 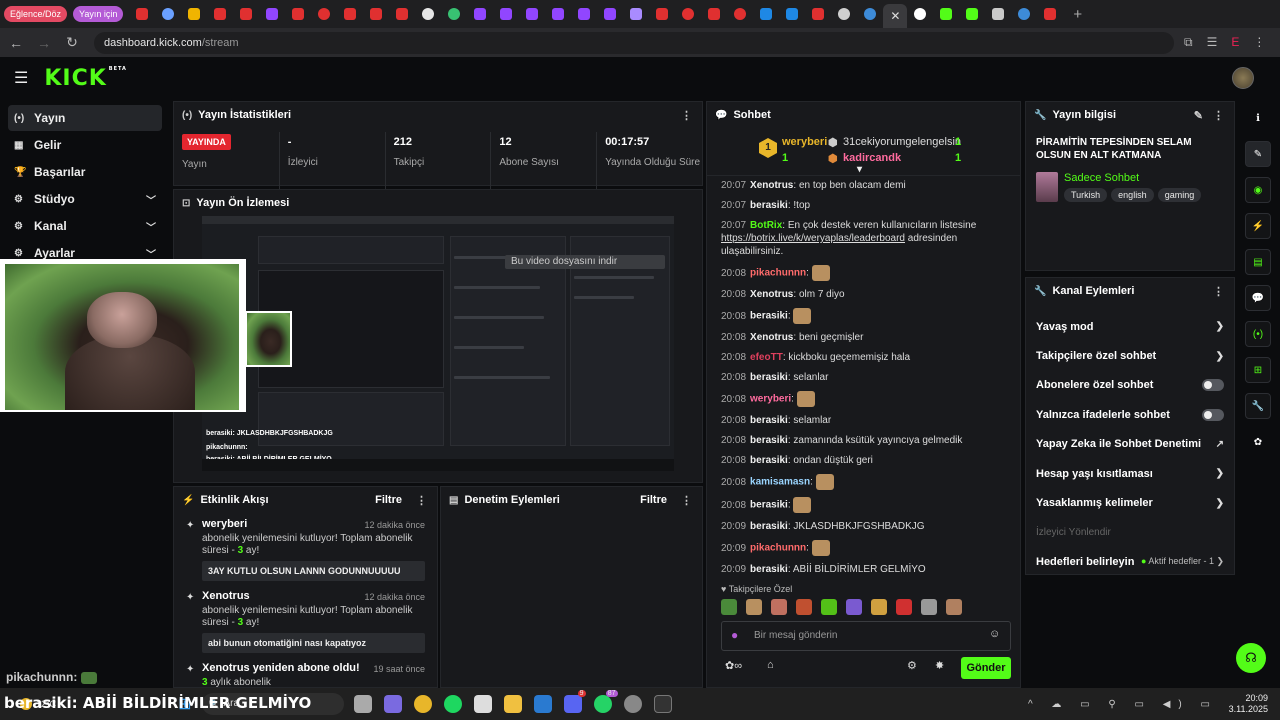 I want to click on action-followers-only: Takipçilere özel sohbet ❯, so click(x=1130, y=355).